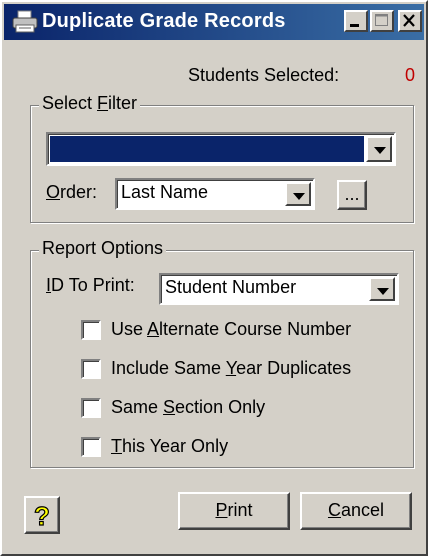 This screenshot has width=428, height=556. I want to click on window-title: Duplicate Grade Records, so click(164, 21).